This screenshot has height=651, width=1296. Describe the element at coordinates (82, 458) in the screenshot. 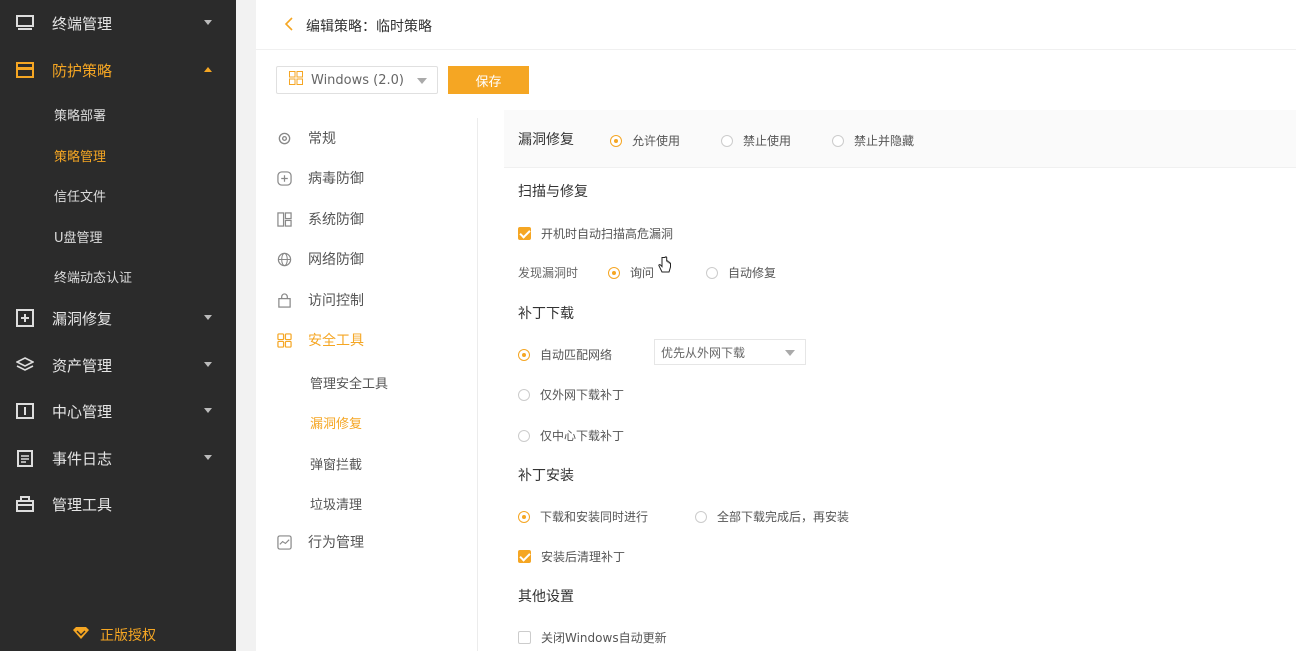

I see `sidebar-item-label: 事件日志` at that location.